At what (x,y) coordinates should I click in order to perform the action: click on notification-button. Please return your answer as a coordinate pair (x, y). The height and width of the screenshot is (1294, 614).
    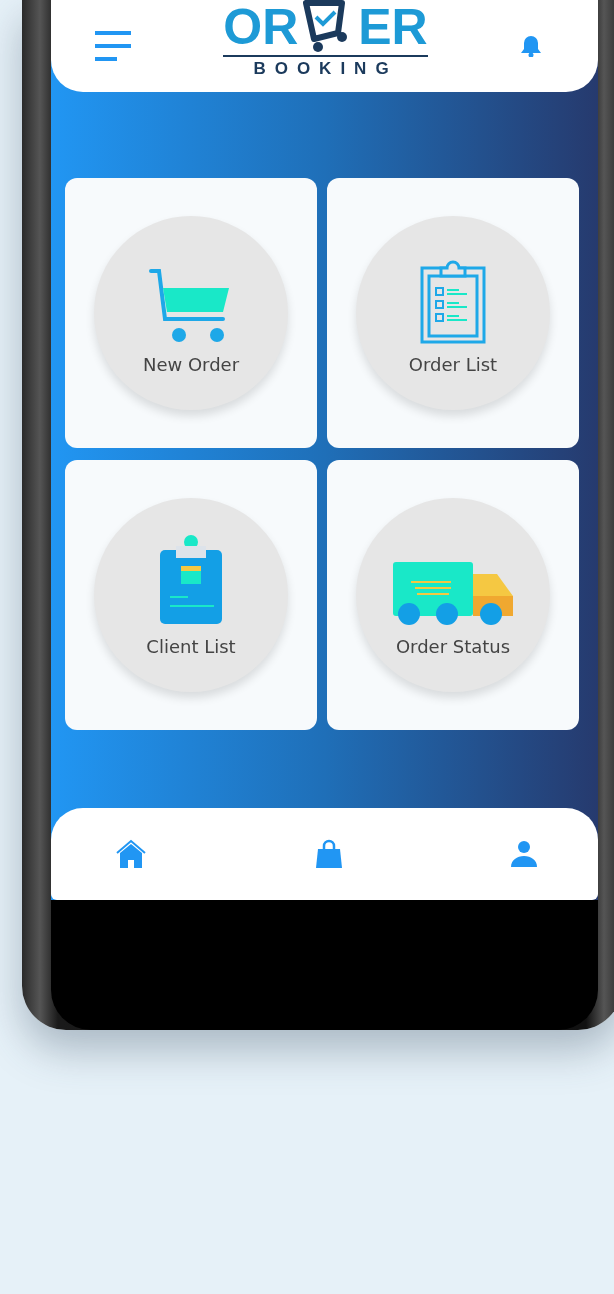
    Looking at the image, I should click on (531, 46).